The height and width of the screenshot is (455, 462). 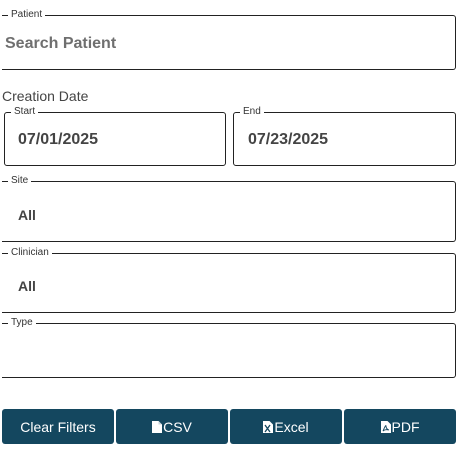 I want to click on csv-button: CSV, so click(x=172, y=426).